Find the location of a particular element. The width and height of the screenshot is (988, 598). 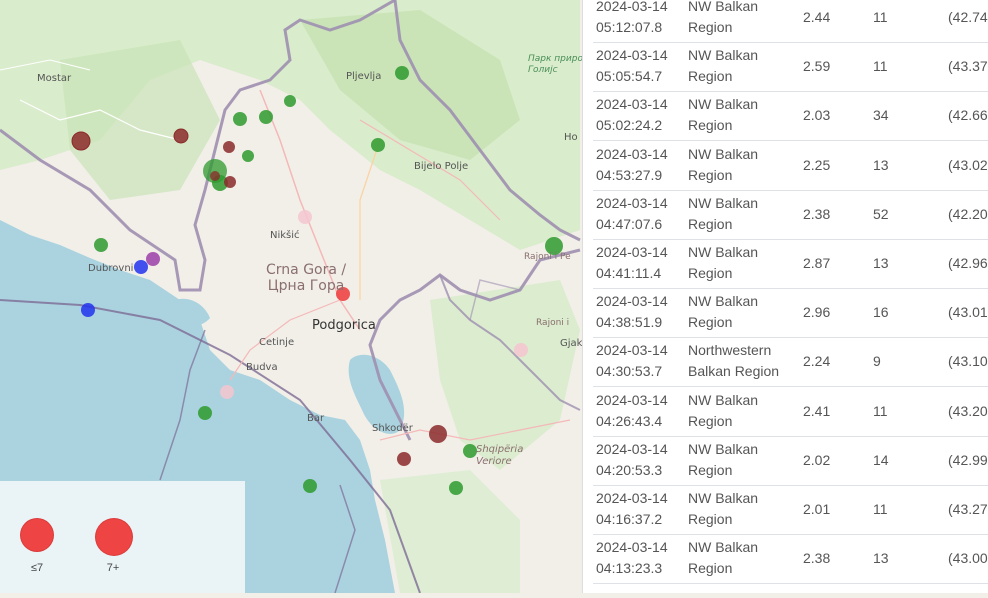

cell-coordinates: (43.37 is located at coordinates (968, 66).